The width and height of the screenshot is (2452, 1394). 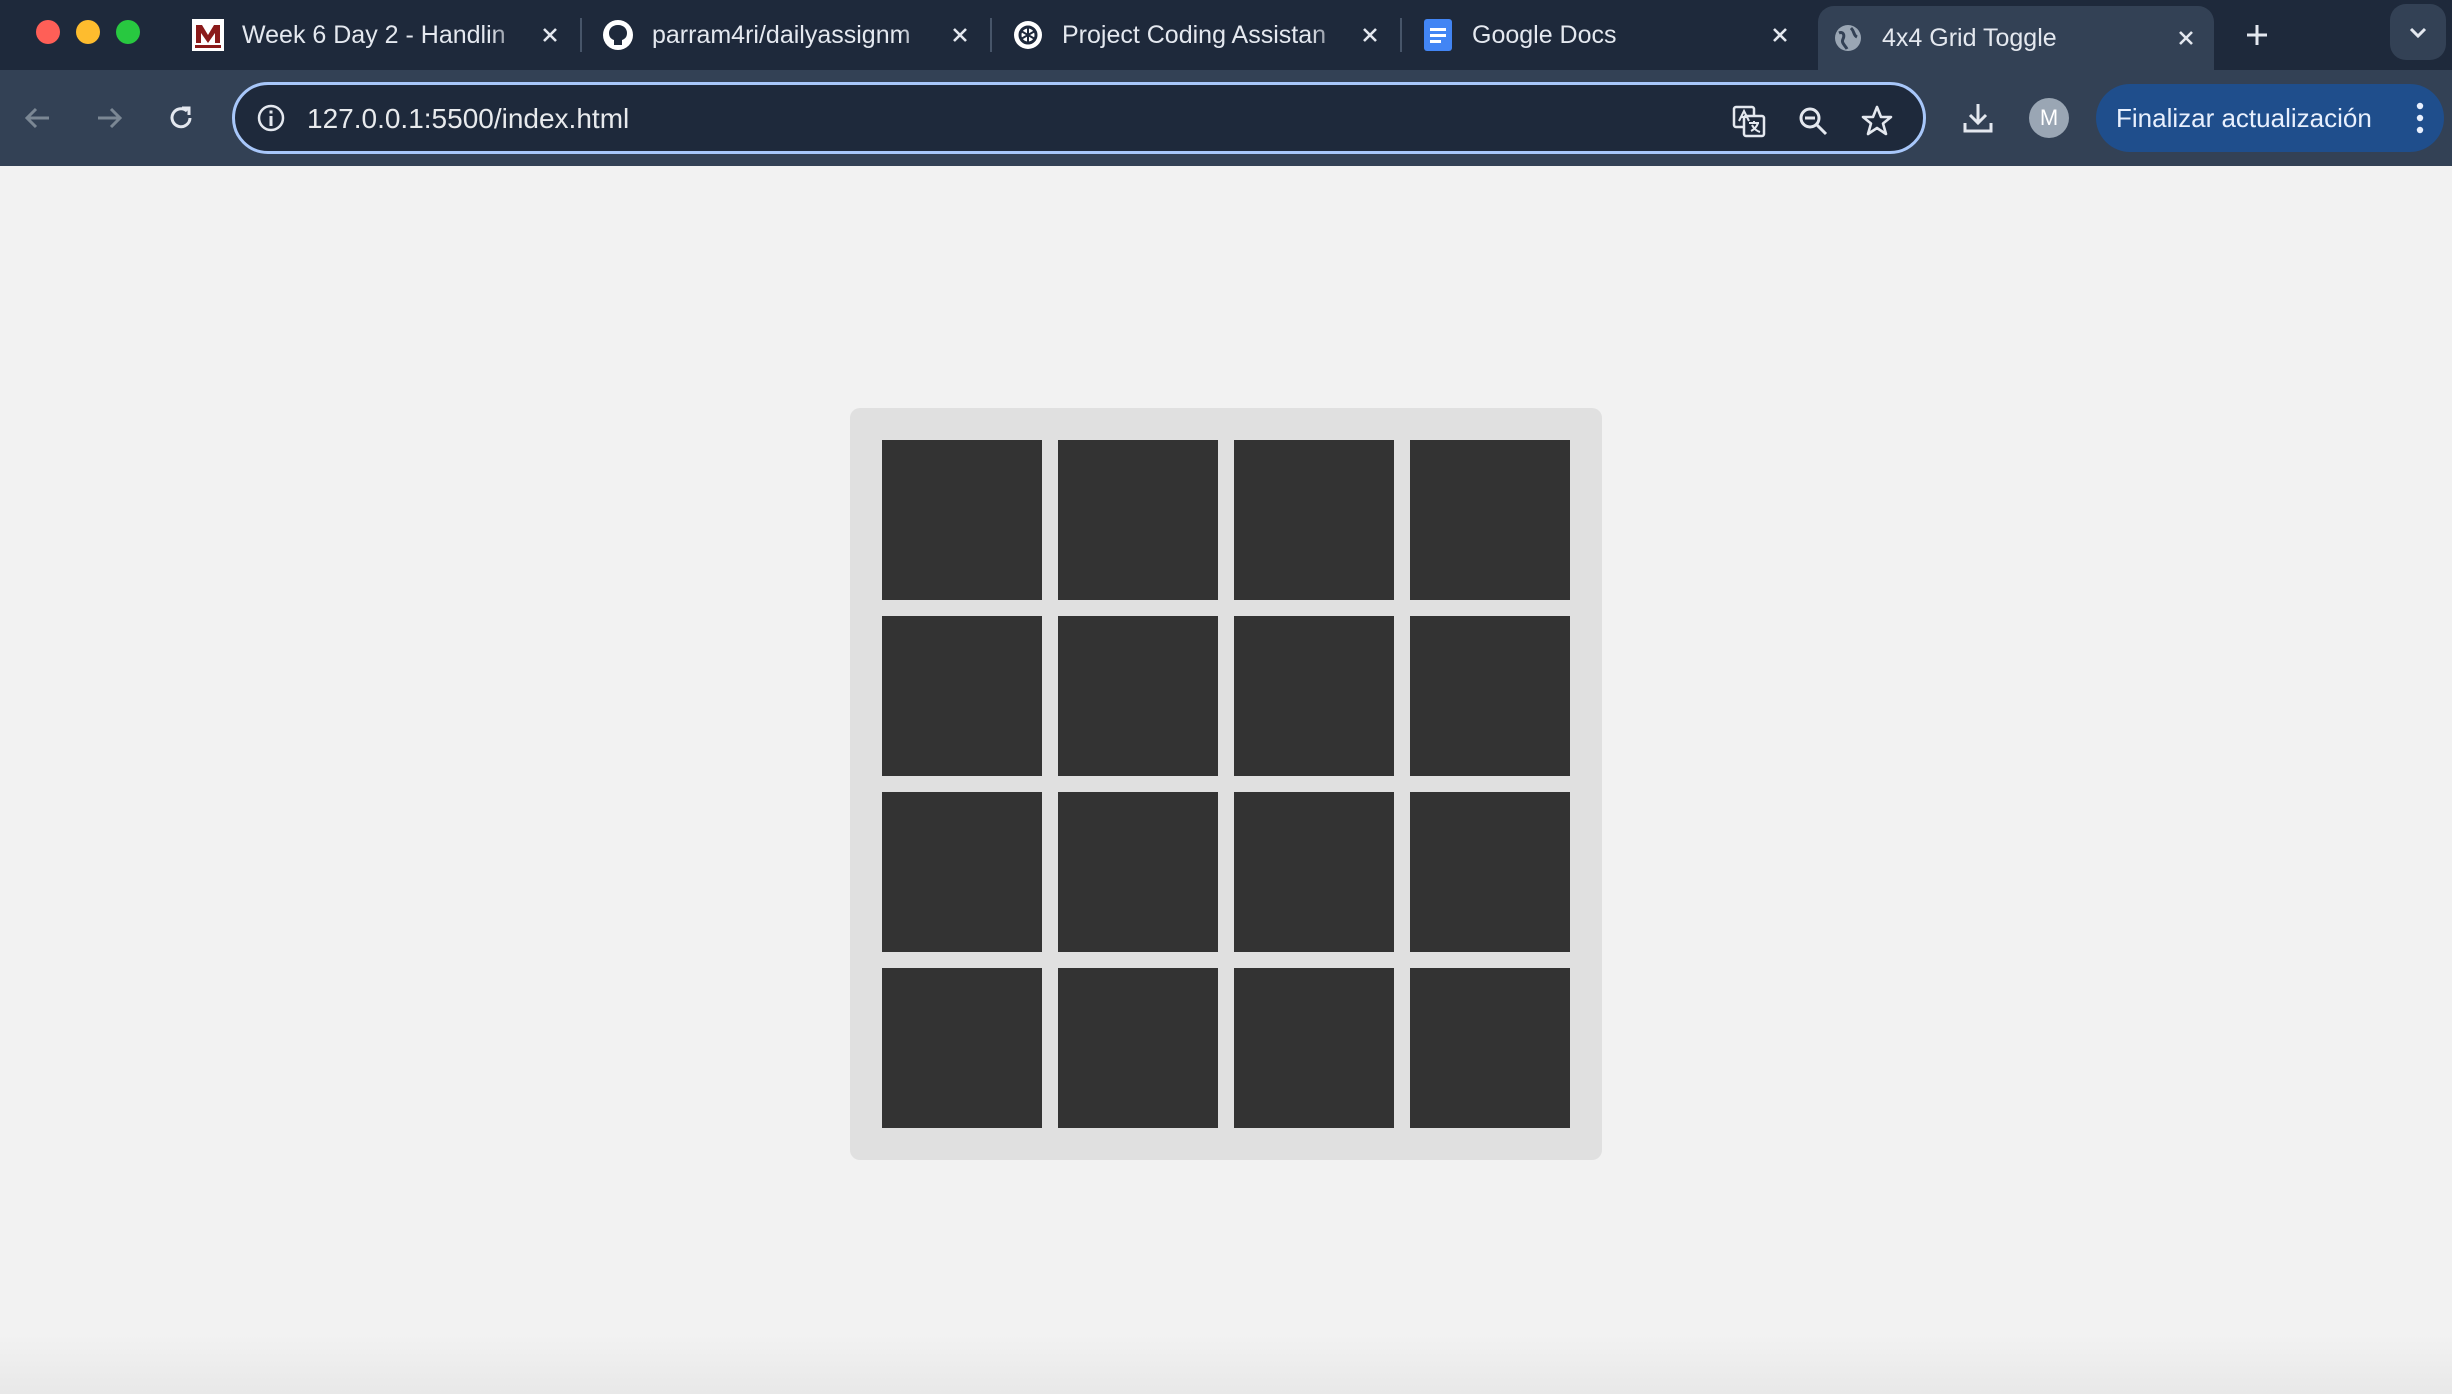 I want to click on tab-chatgpt: Project Coding Assistan, so click(x=1198, y=35).